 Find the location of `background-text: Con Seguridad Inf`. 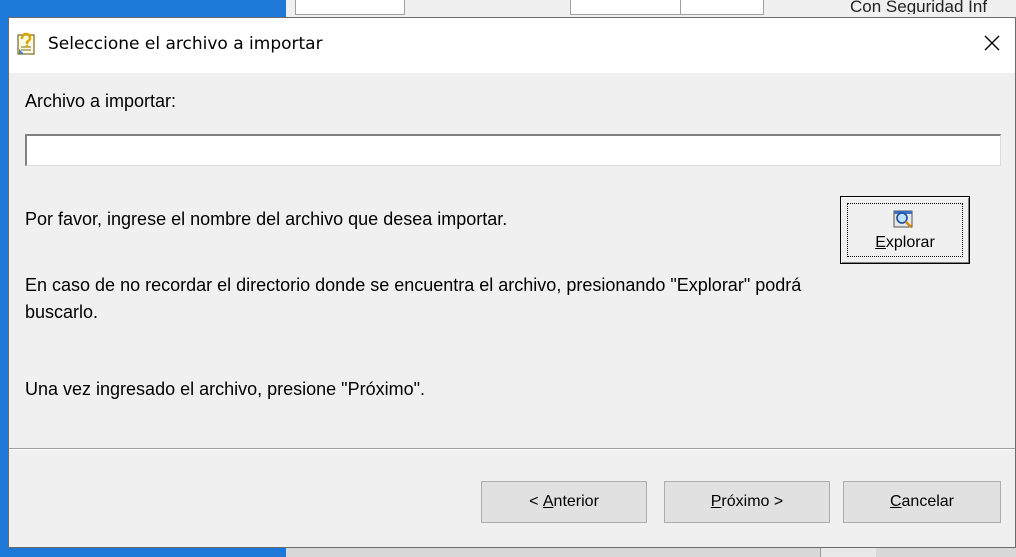

background-text: Con Seguridad Inf is located at coordinates (919, 7).